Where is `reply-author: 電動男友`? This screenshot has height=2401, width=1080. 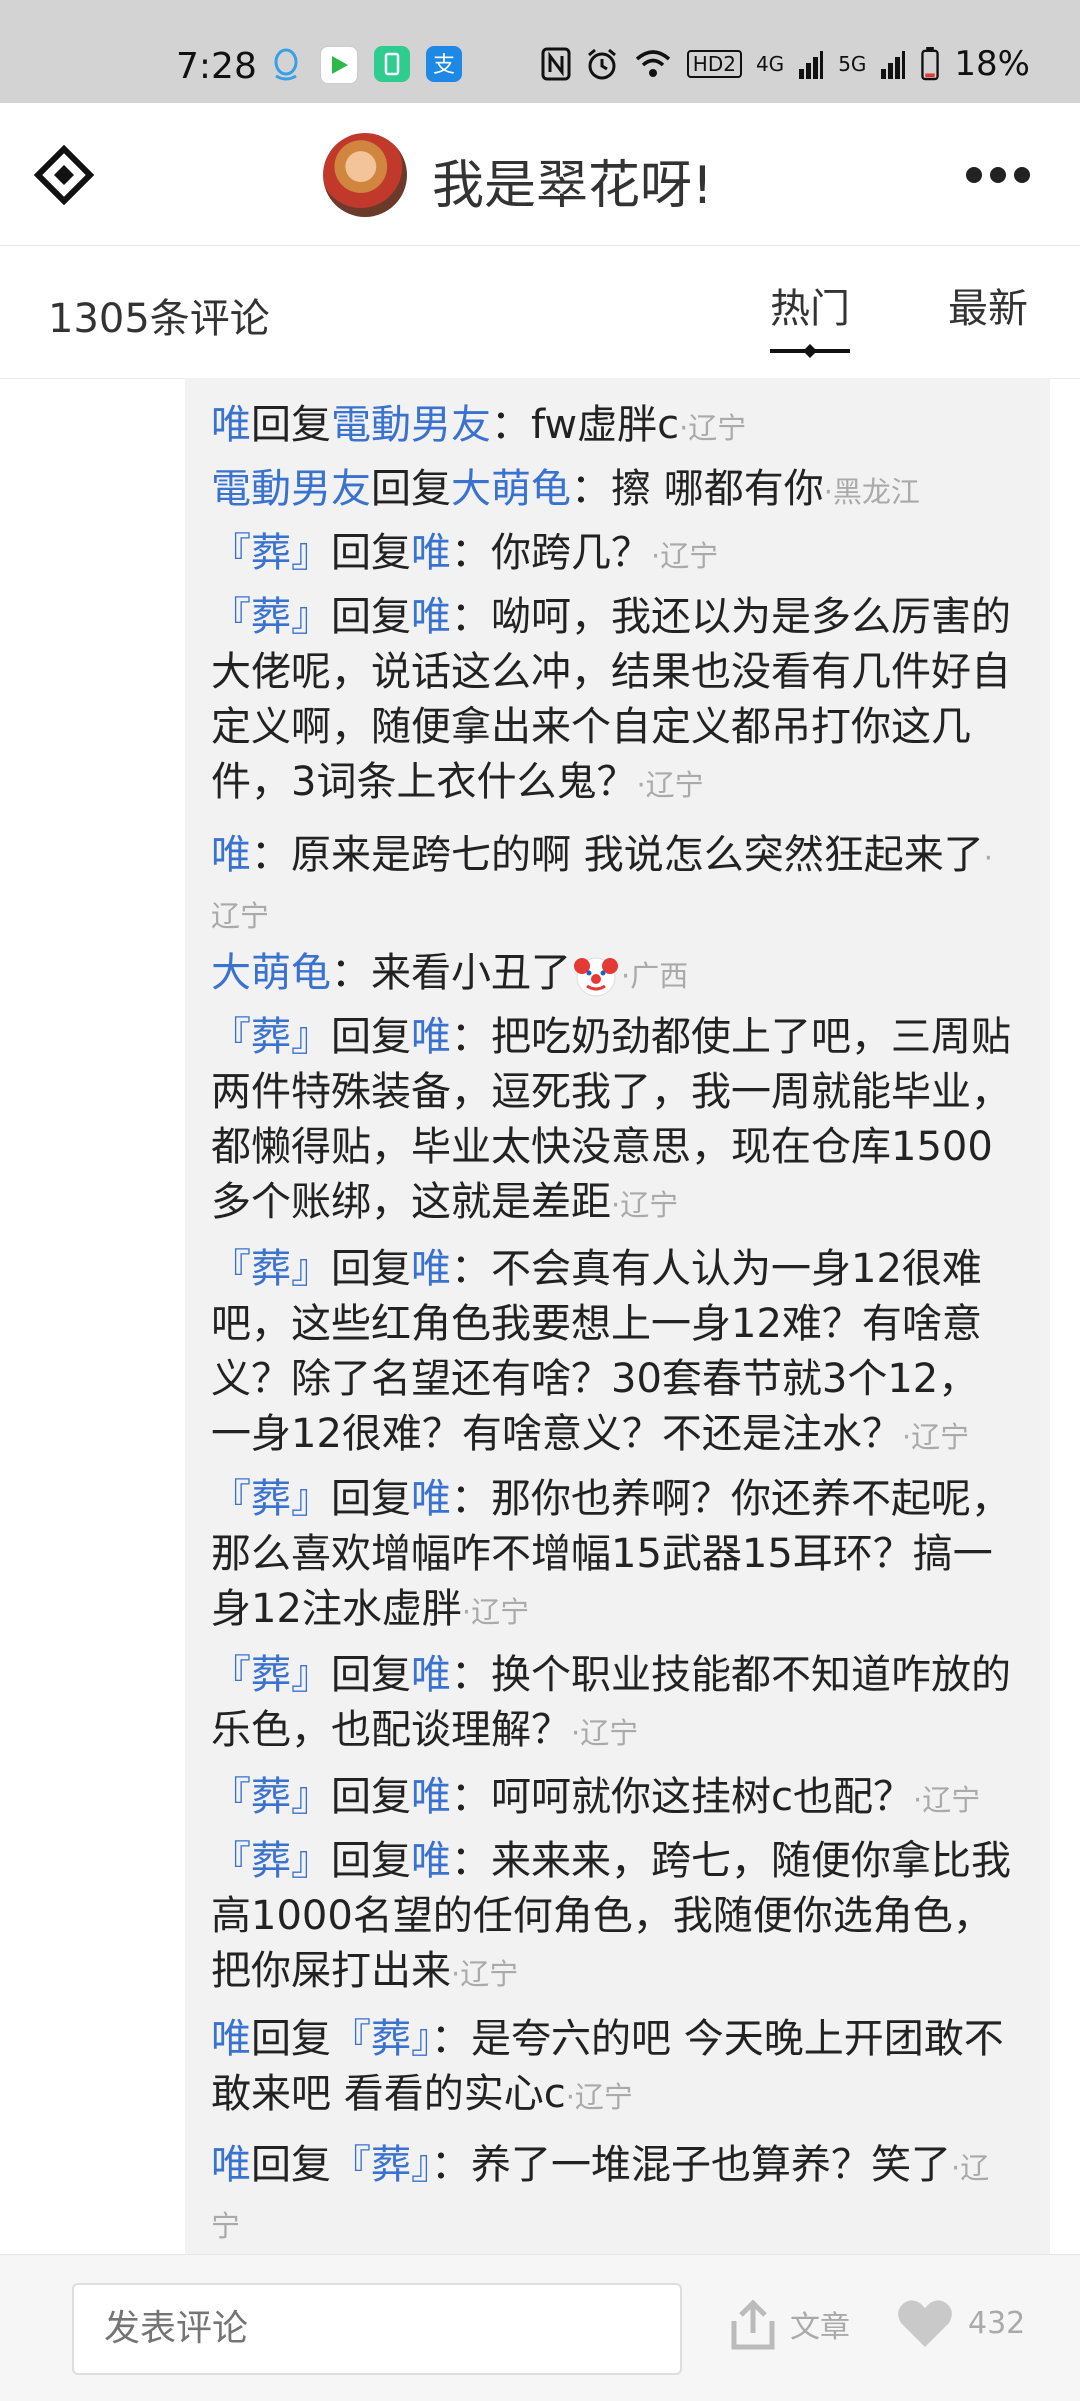 reply-author: 電動男友 is located at coordinates (291, 489).